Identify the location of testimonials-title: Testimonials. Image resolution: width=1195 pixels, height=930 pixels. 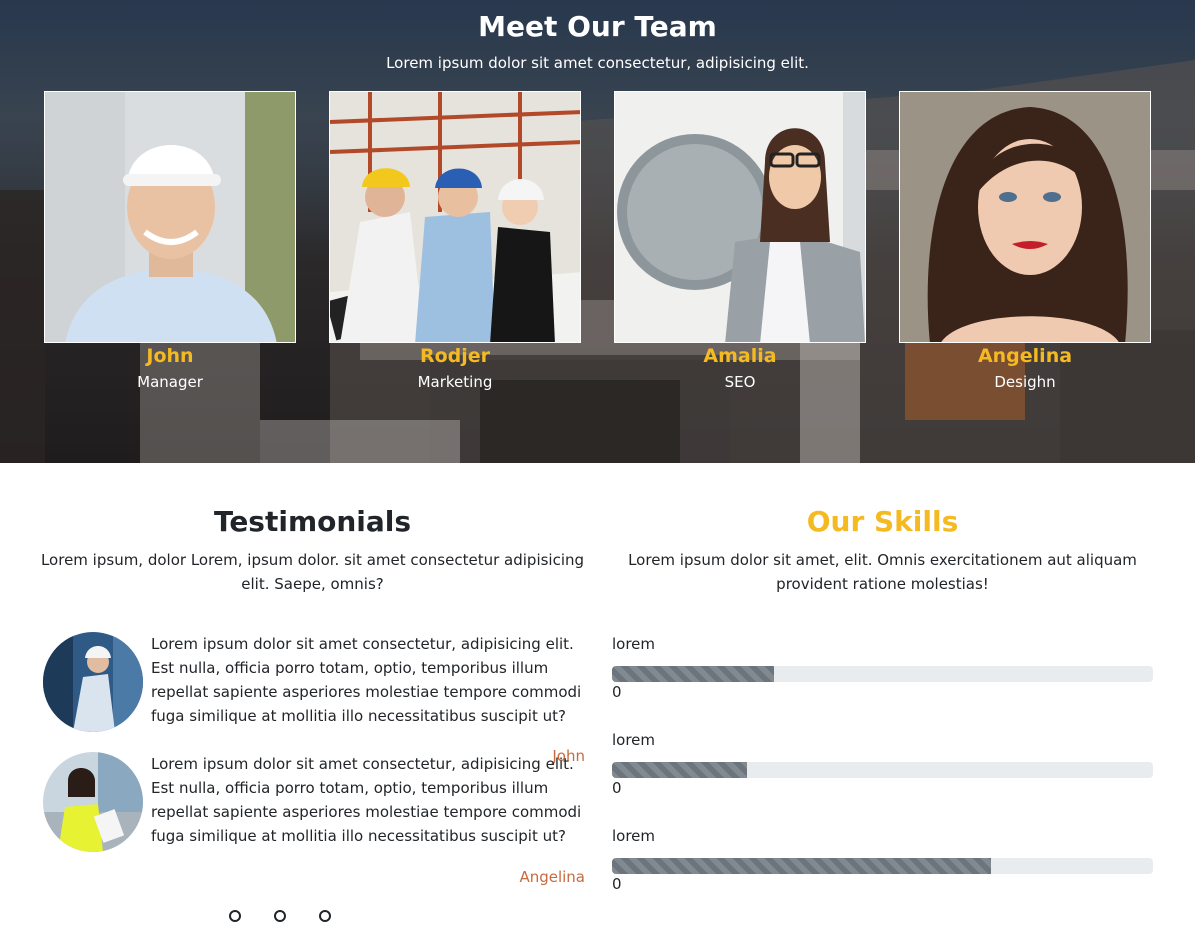
(312, 521).